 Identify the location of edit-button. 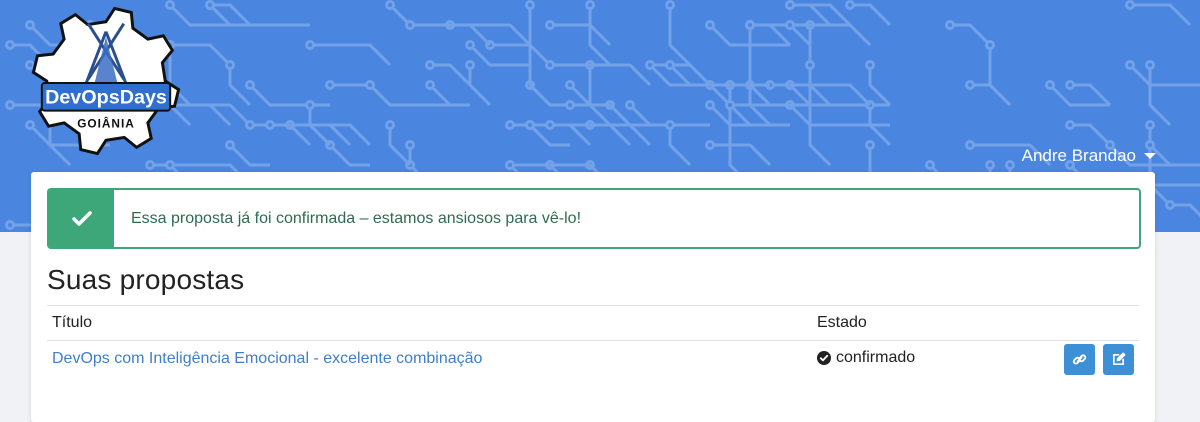
(1118, 359).